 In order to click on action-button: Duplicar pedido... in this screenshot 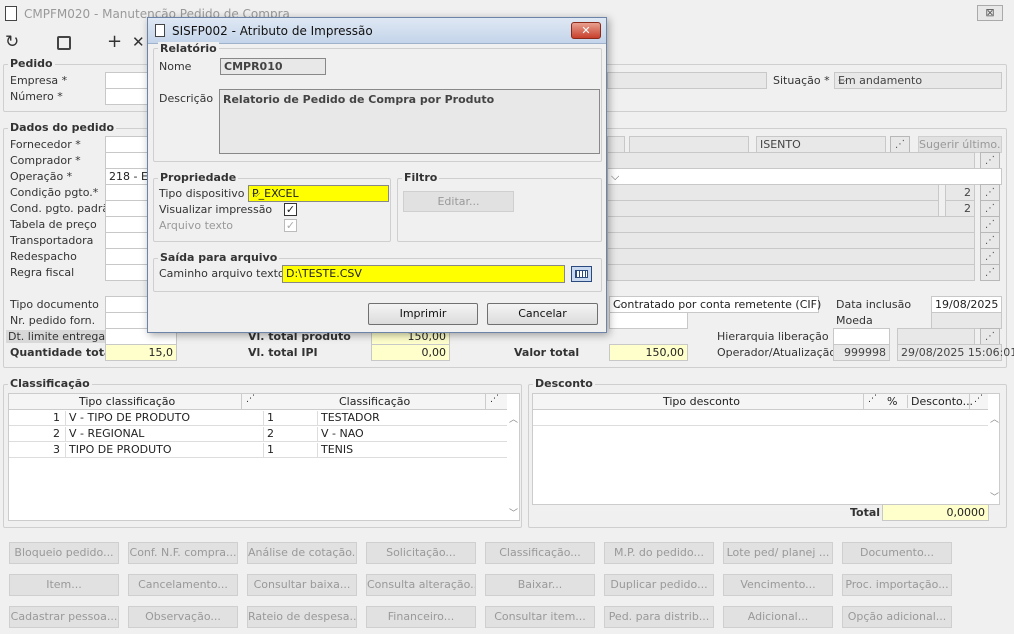, I will do `click(659, 585)`.